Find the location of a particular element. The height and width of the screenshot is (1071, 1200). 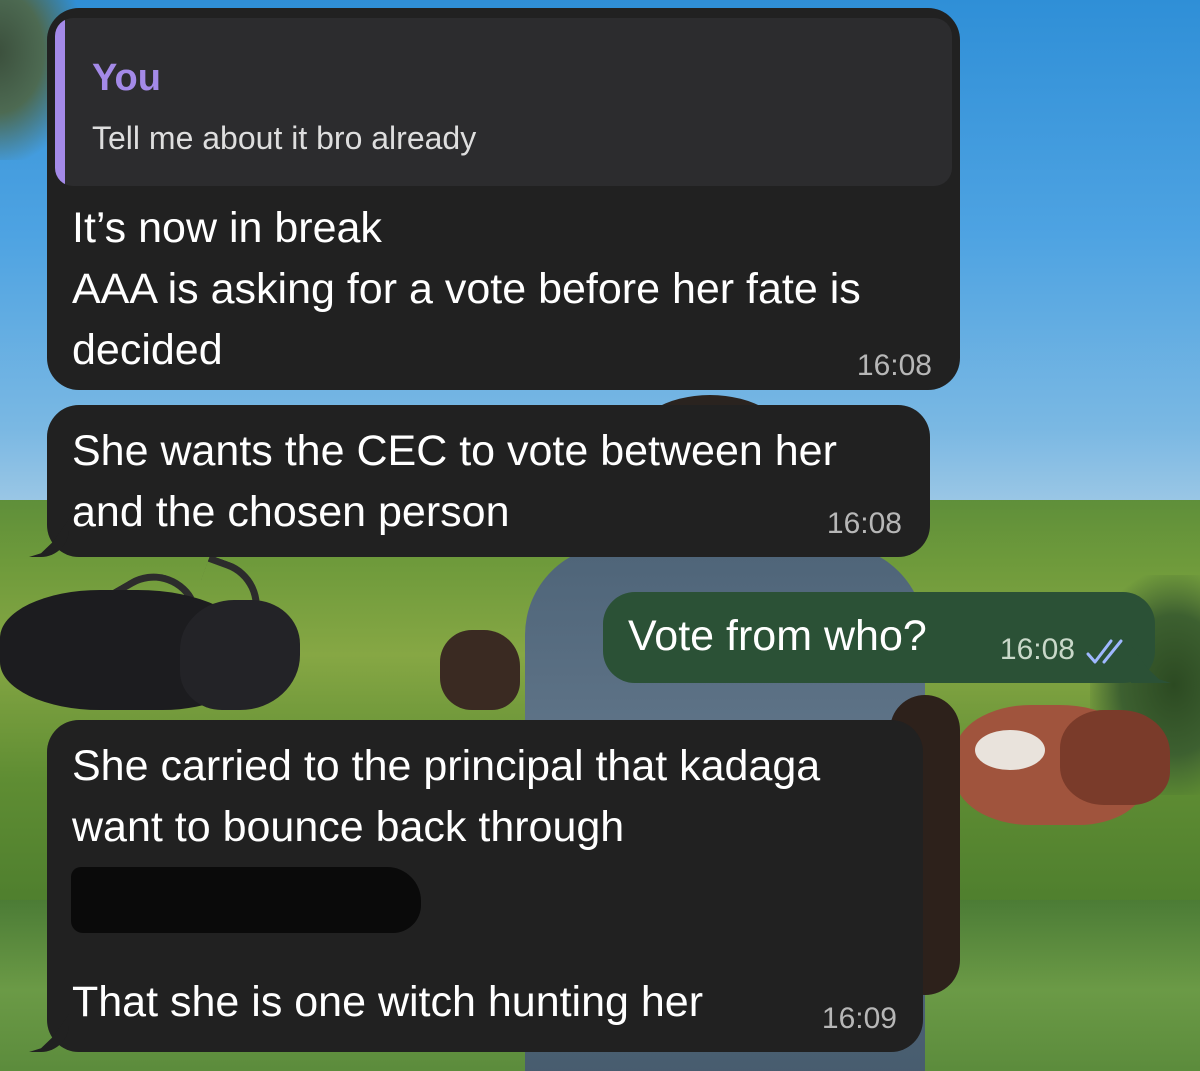

redaction-mark is located at coordinates (246, 900).